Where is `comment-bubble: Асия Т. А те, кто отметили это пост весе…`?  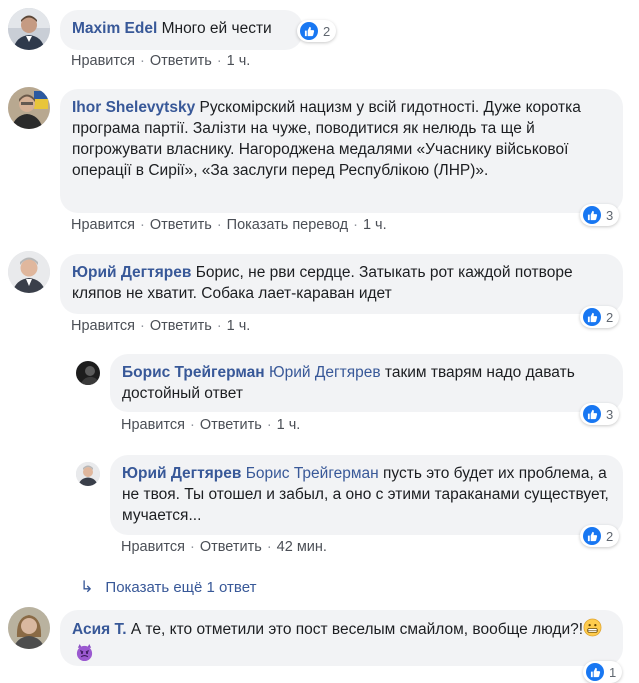
comment-bubble: Асия Т. А те, кто отметили это пост весе… is located at coordinates (341, 638).